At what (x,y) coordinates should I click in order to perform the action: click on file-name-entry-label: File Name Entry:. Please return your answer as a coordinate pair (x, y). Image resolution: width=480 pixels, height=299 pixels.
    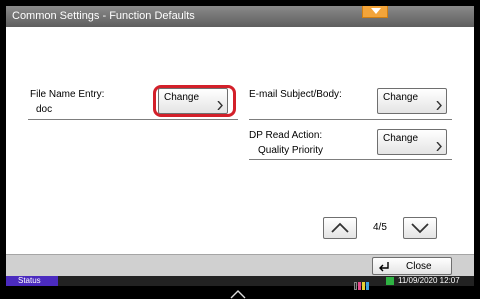
    Looking at the image, I should click on (67, 94).